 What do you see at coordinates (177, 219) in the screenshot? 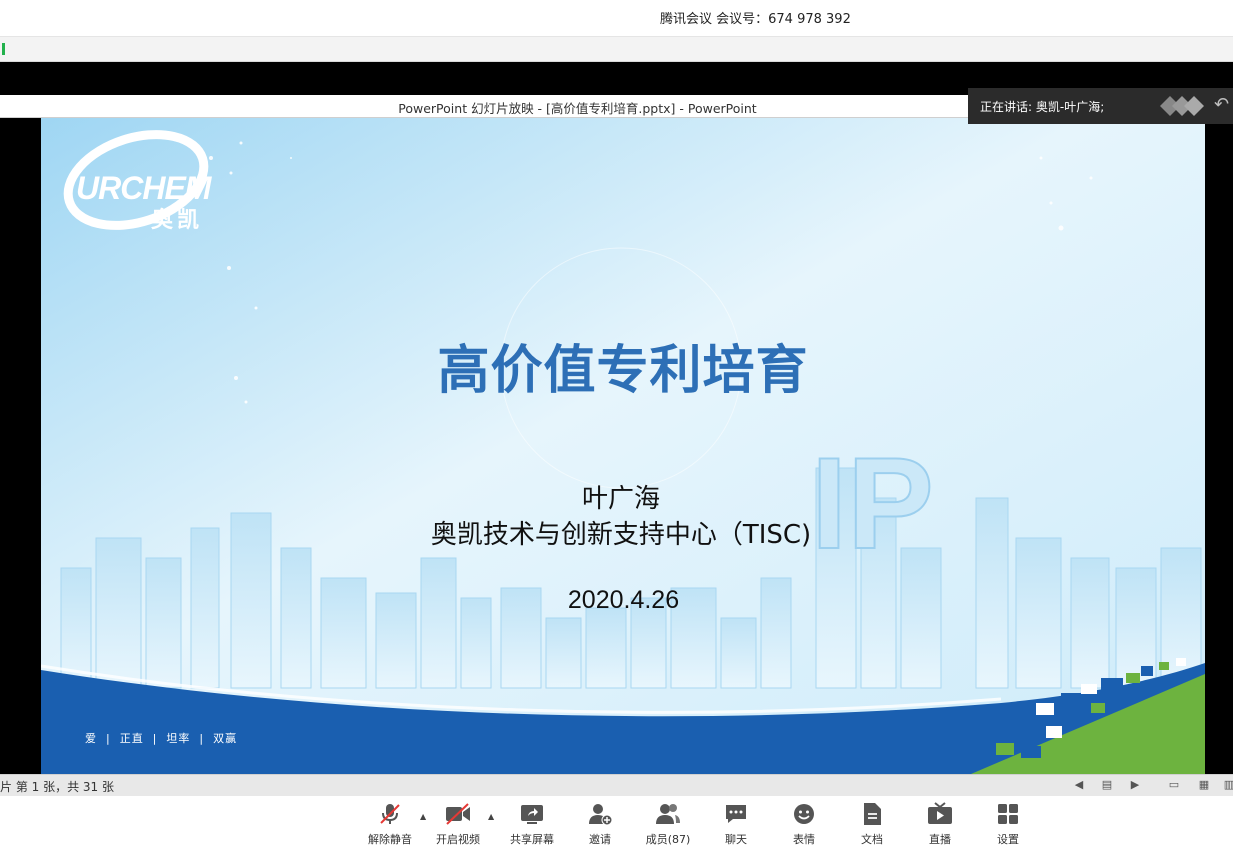
I see `logo-chinese: 奥凯` at bounding box center [177, 219].